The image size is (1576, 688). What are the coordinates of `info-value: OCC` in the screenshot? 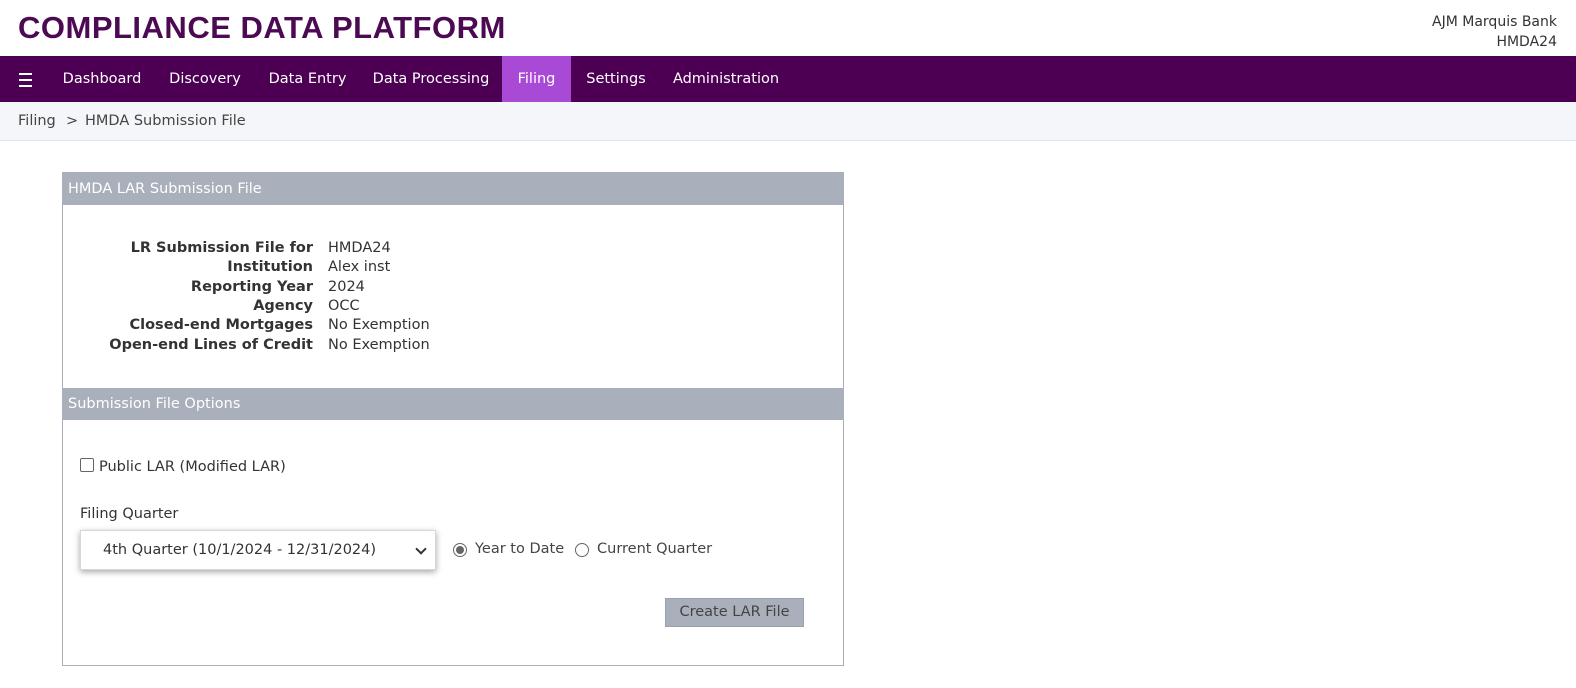 It's located at (344, 306).